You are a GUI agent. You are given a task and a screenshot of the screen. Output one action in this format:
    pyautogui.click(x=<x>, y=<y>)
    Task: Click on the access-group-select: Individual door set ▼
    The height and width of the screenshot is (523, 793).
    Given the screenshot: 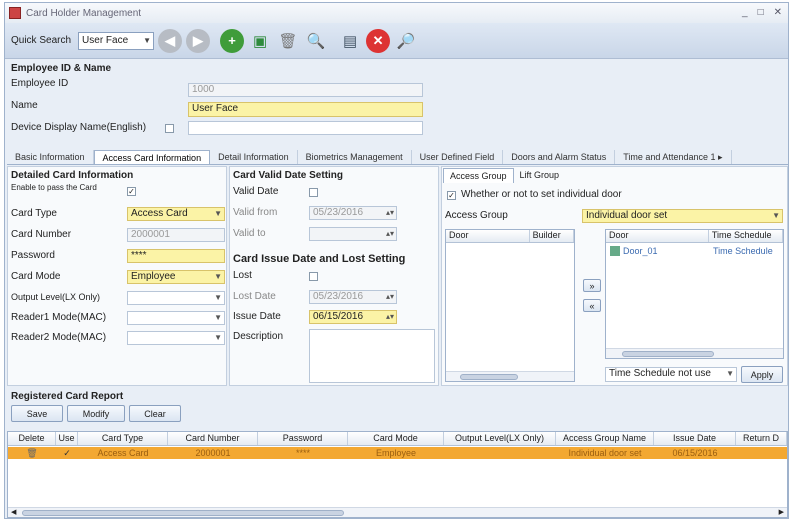 What is the action you would take?
    pyautogui.click(x=682, y=216)
    